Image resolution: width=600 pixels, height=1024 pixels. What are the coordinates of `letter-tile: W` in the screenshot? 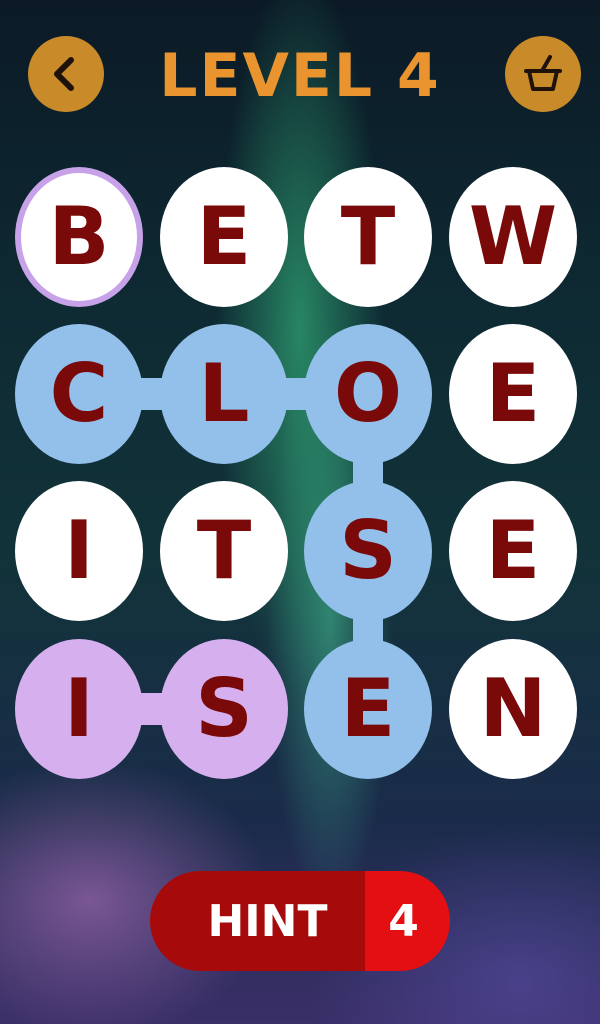 It's located at (513, 237).